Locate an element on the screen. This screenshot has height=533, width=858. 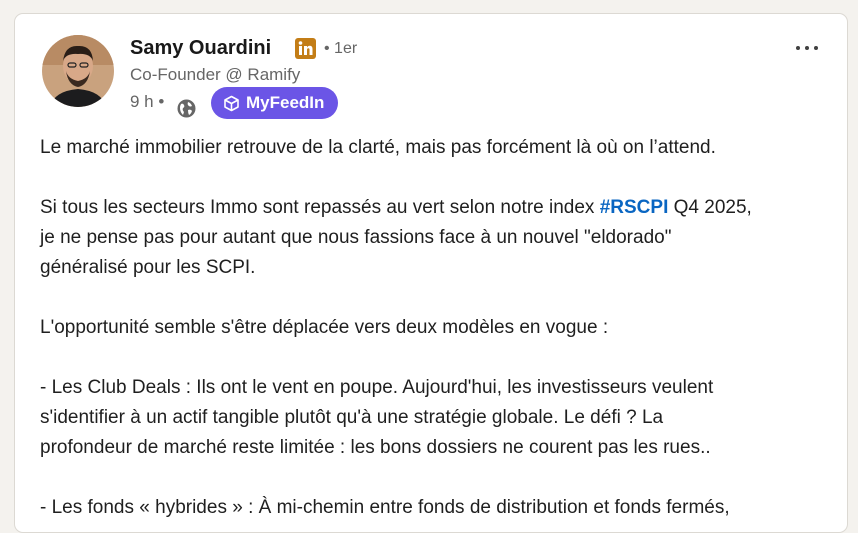
post-text: Q4 2025, is located at coordinates (710, 207).